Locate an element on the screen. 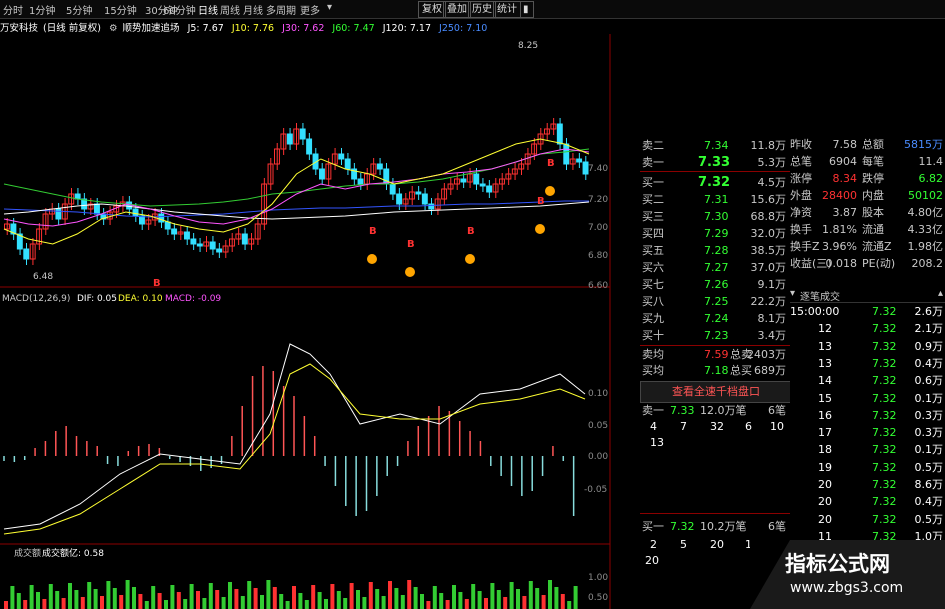 The image size is (945, 609). buy-level-row: 买二 7.31 15.6万 is located at coordinates (714, 199).